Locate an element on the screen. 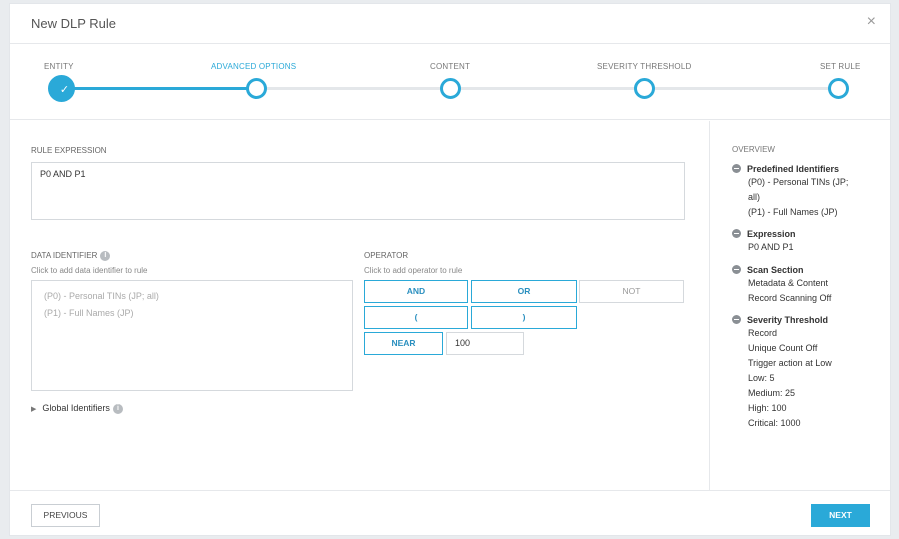 The image size is (899, 539). or-operator-button: OR is located at coordinates (524, 291).